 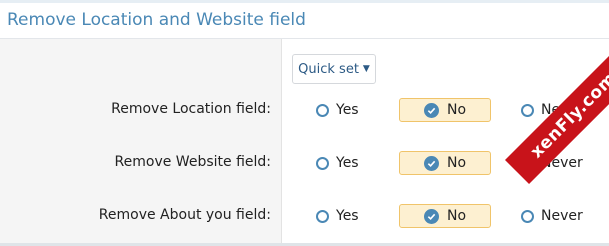 I want to click on option-never-website: Never, so click(x=552, y=163).